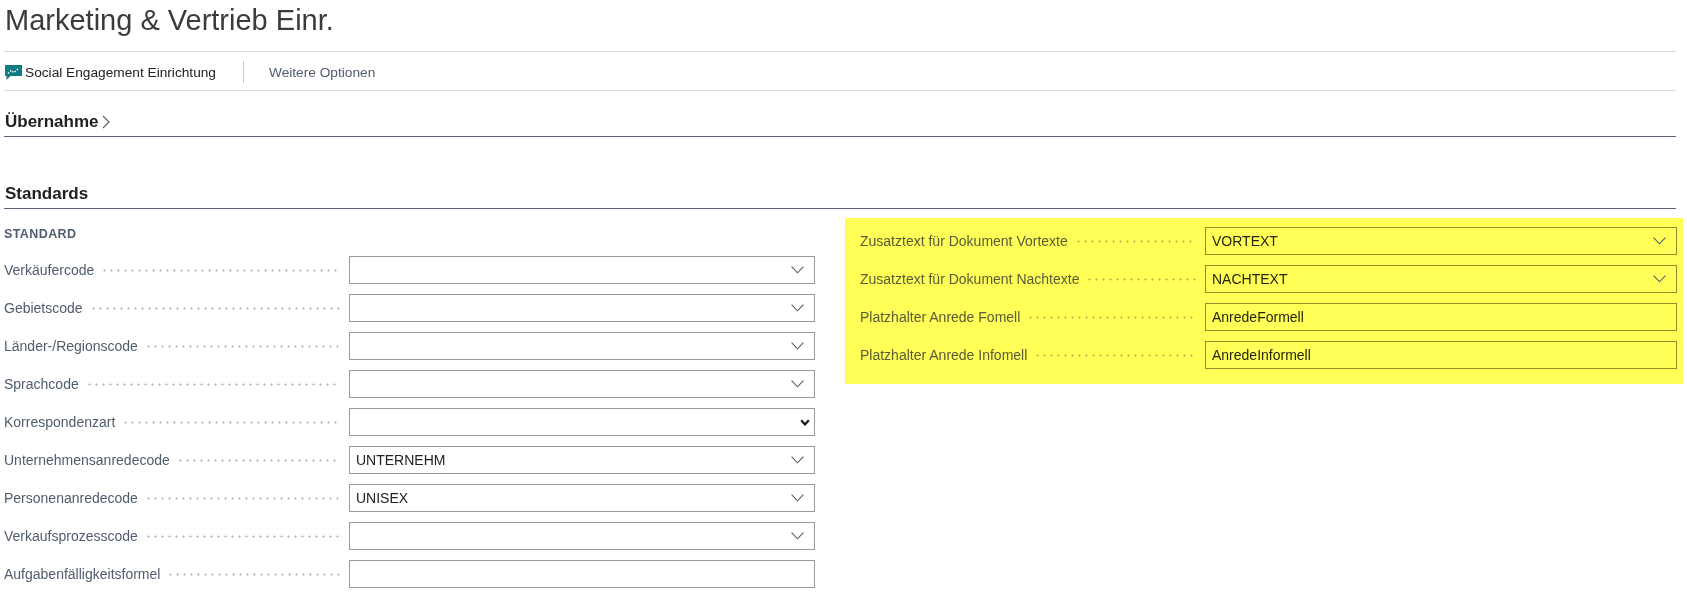 Image resolution: width=1687 pixels, height=608 pixels. I want to click on field-label: Gebietscode, so click(43, 308).